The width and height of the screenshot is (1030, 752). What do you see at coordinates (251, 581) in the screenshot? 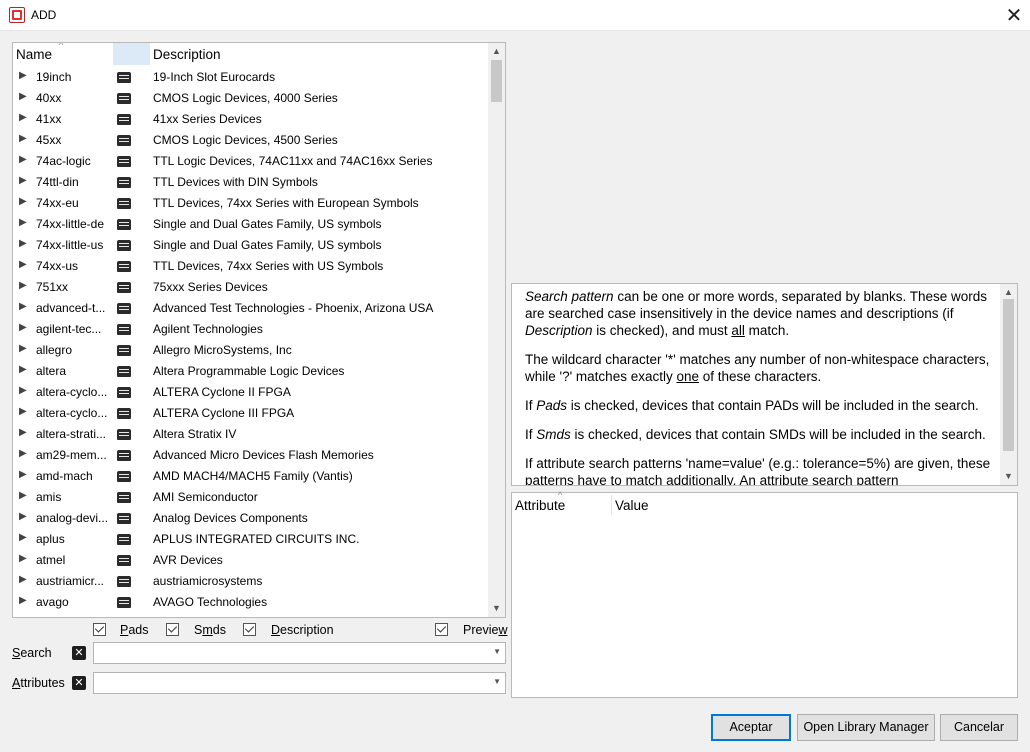
I see `tree-row: ▶ austriamicr... austriamicrosystems` at bounding box center [251, 581].